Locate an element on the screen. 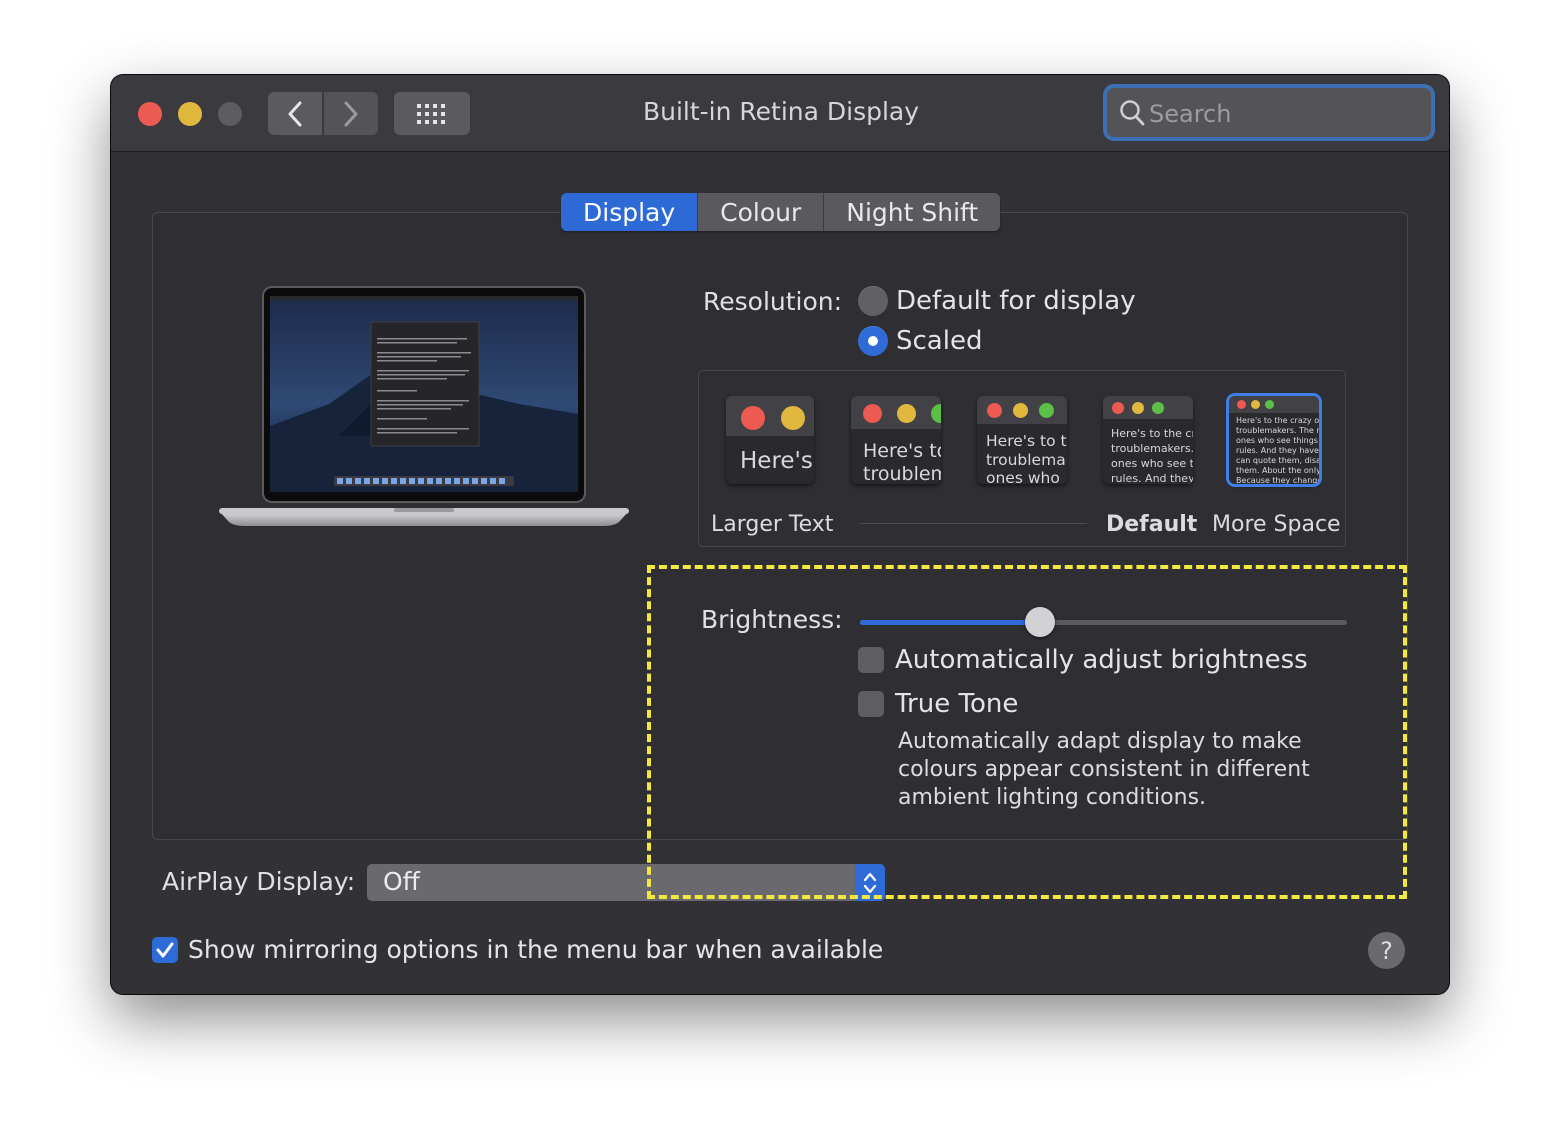  minimize-button is located at coordinates (190, 114).